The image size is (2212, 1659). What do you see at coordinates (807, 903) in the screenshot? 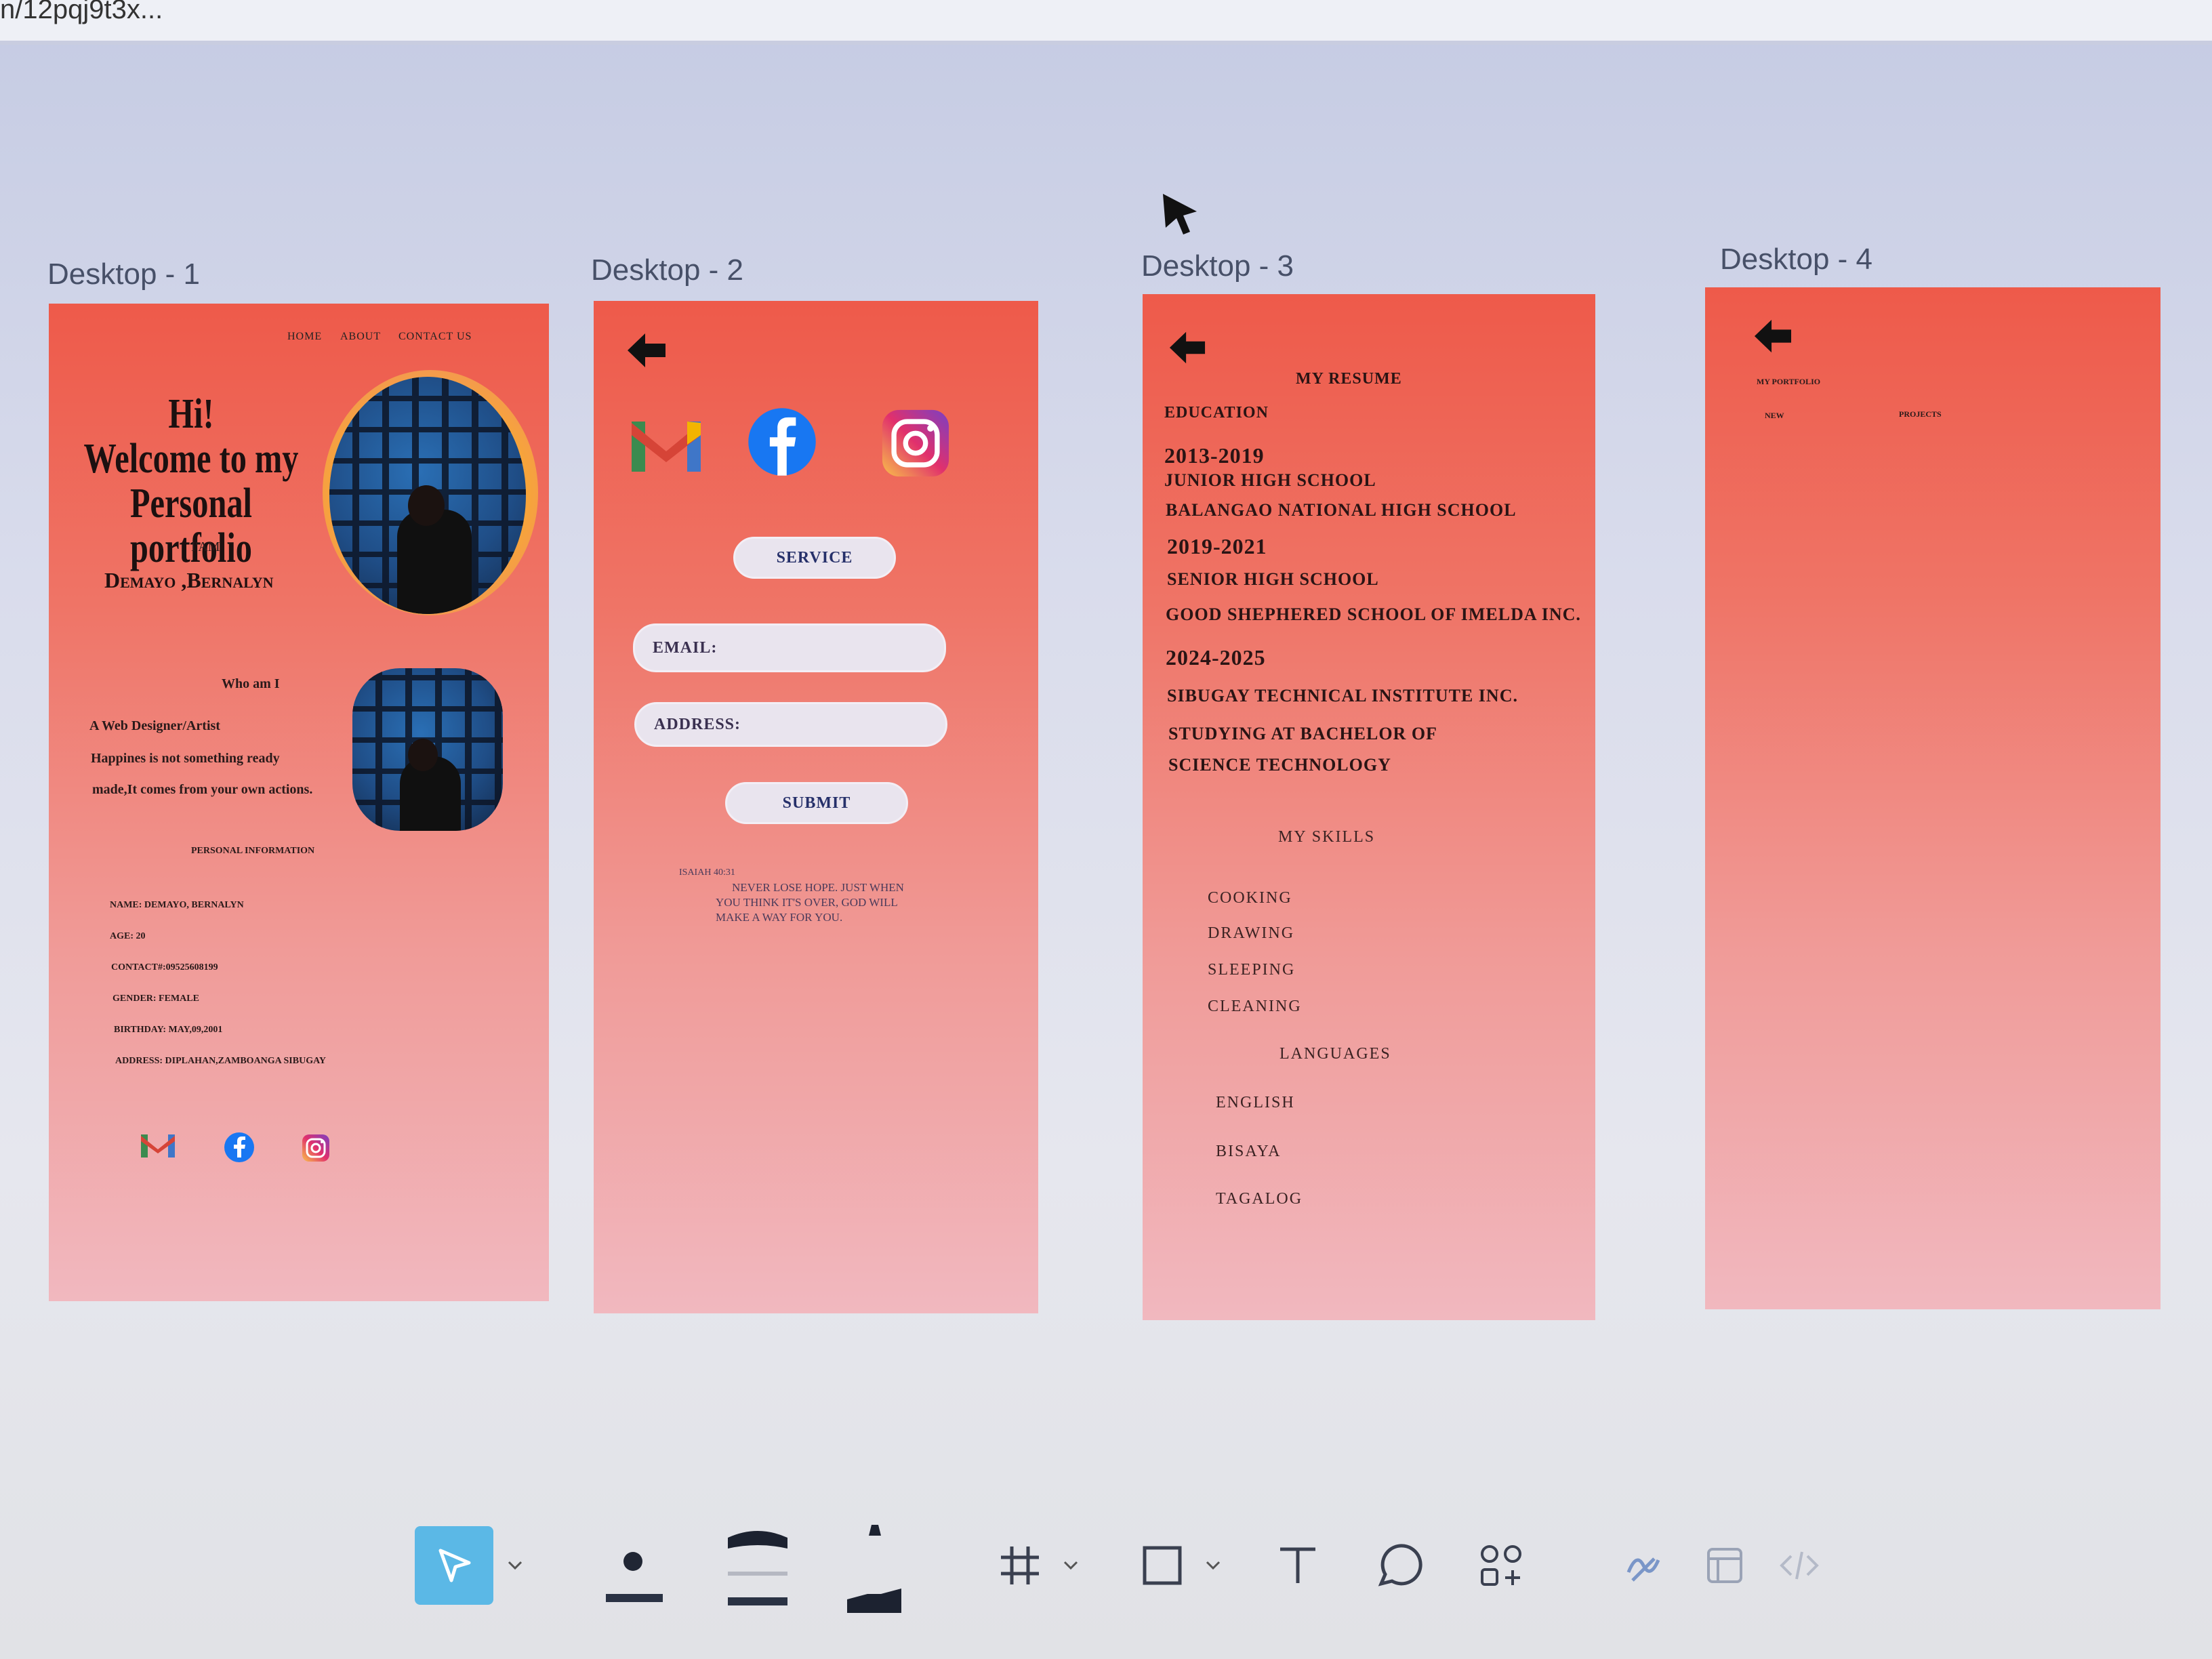
I see `quote-line-2: YOU THINK IT'S OVER, GOD WILL` at bounding box center [807, 903].